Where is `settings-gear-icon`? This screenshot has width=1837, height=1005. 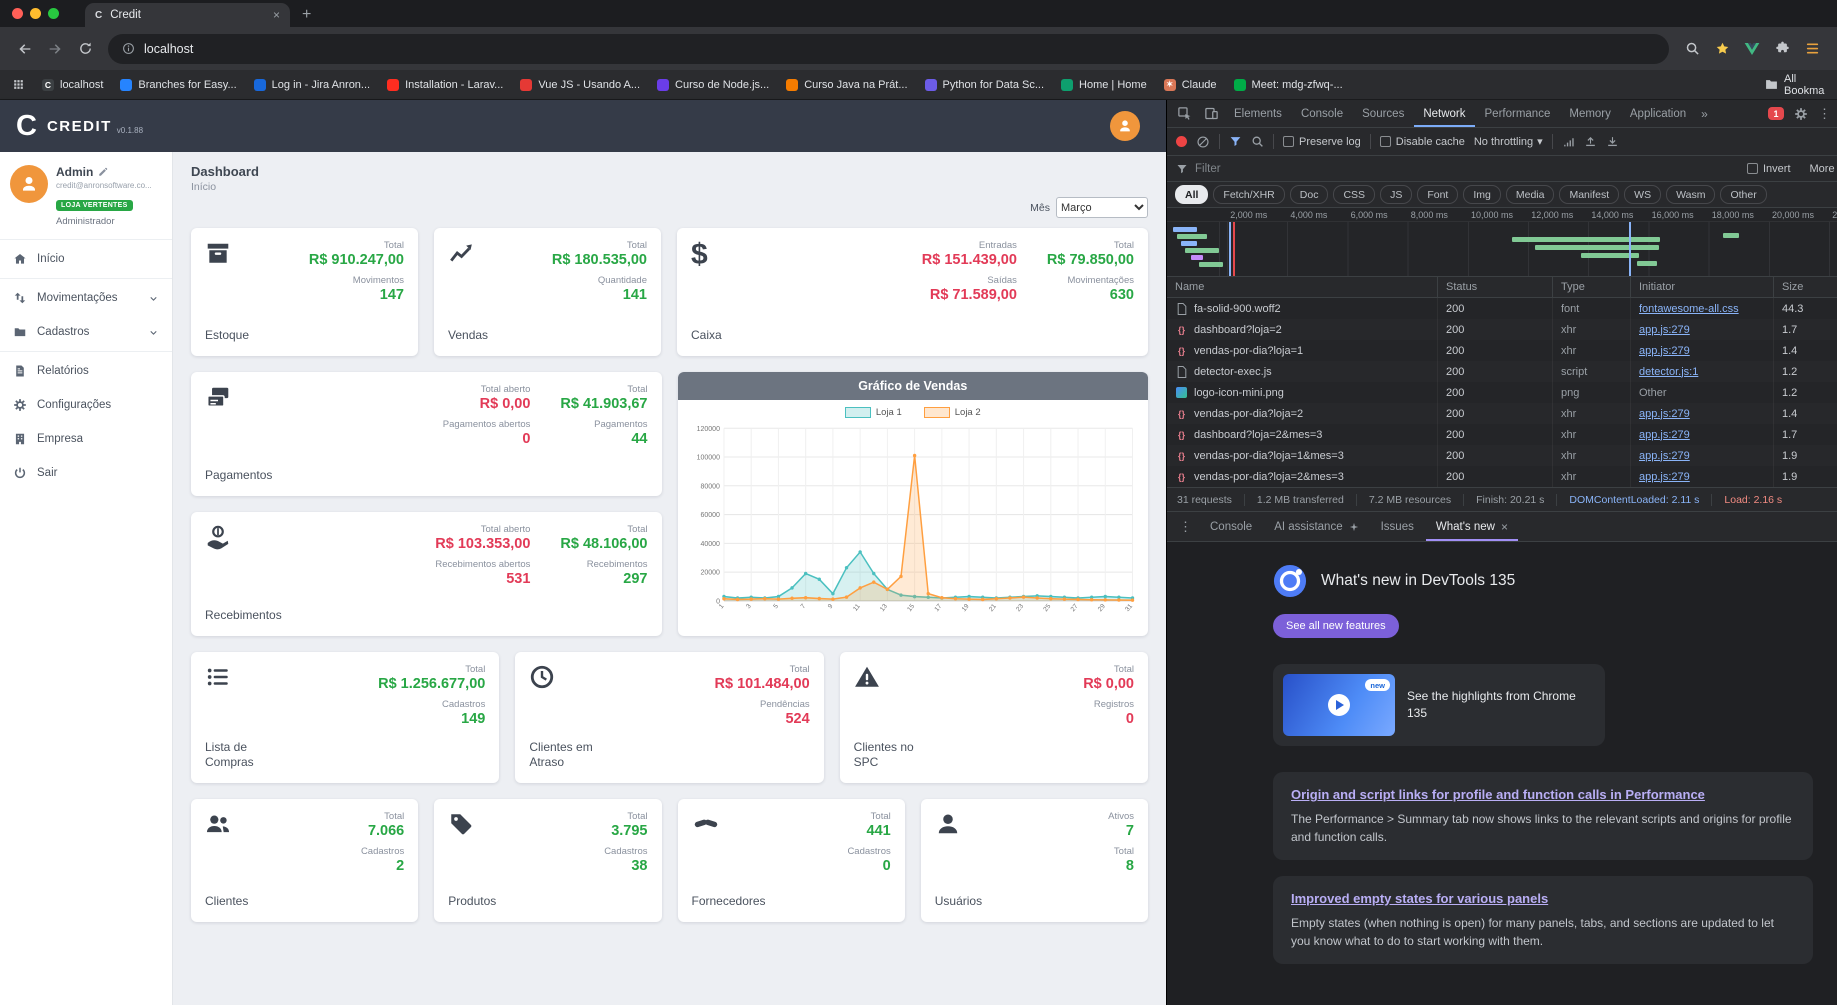 settings-gear-icon is located at coordinates (1801, 114).